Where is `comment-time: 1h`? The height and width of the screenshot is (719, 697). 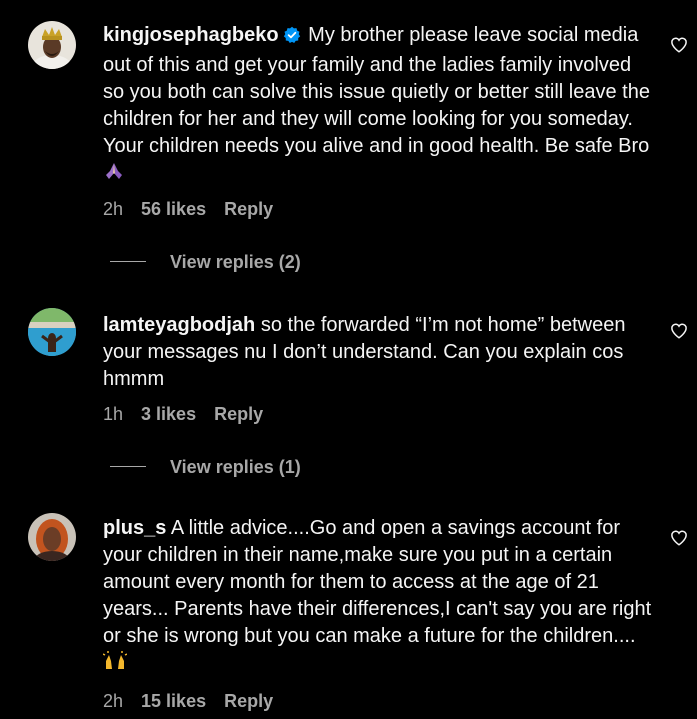 comment-time: 1h is located at coordinates (113, 414).